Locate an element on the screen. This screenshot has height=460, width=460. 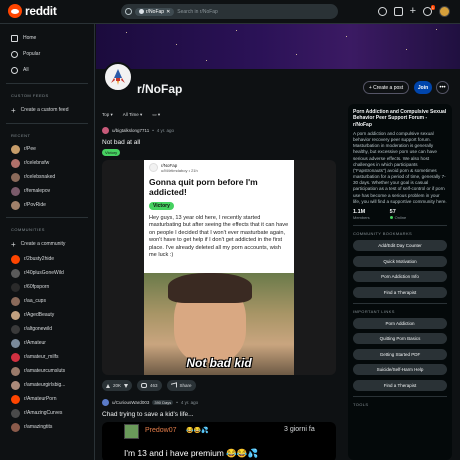
community-label: r/AmazingCurves is located at coordinates (43, 413).